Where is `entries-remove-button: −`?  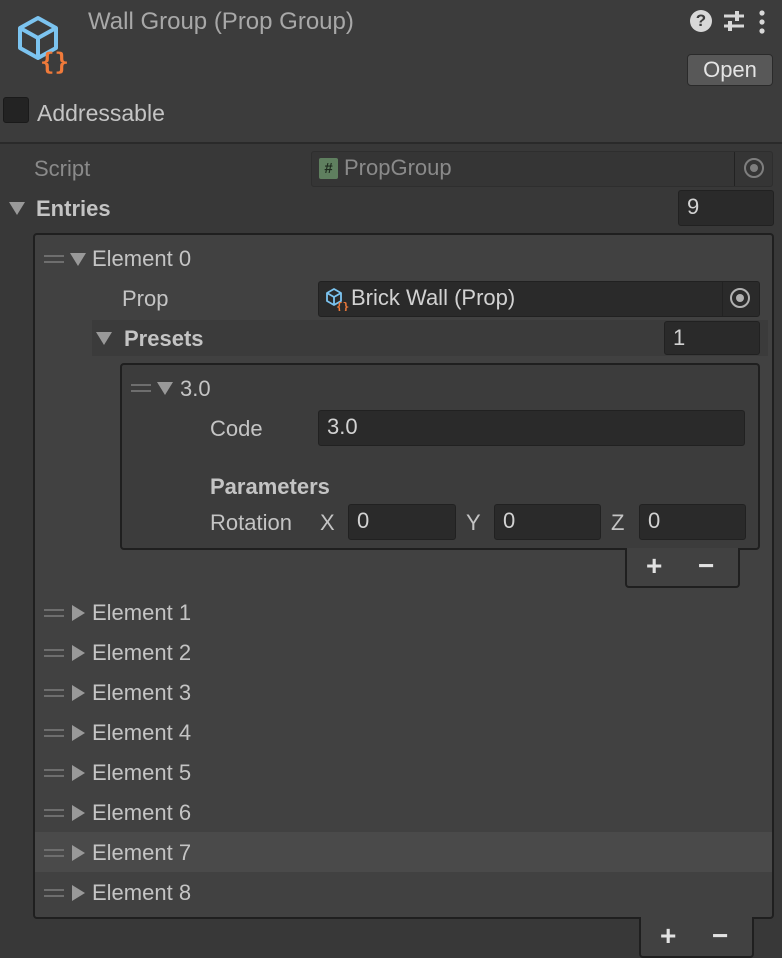
entries-remove-button: − is located at coordinates (720, 936).